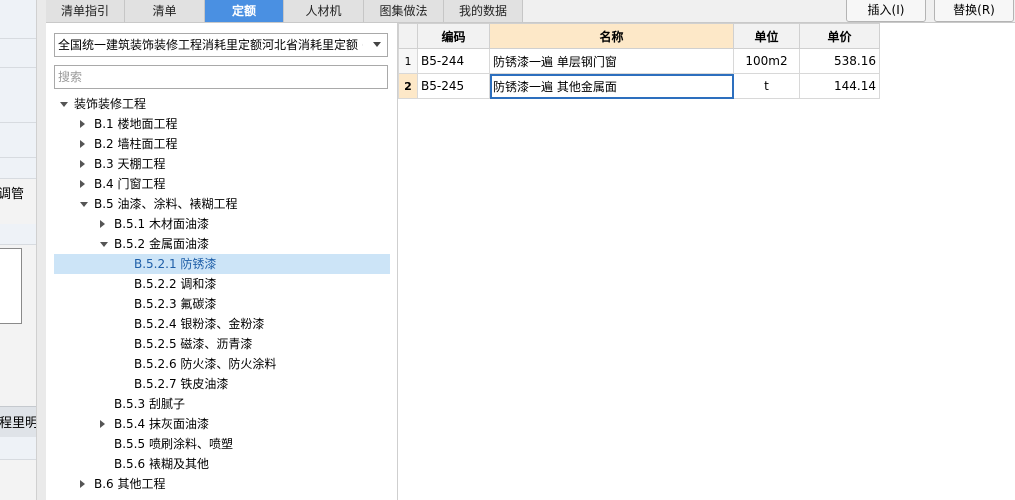 This screenshot has width=1015, height=500. I want to click on column-header-name: 名称, so click(611, 36).